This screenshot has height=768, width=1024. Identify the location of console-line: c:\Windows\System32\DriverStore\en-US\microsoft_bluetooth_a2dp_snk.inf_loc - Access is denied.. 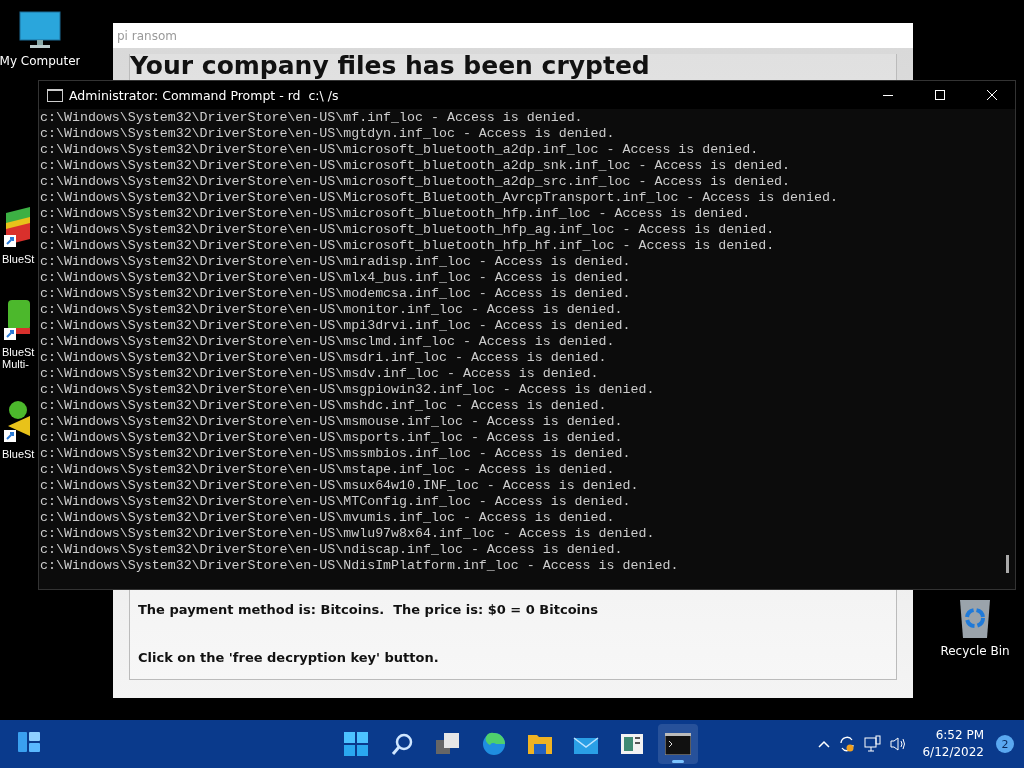
(416, 166).